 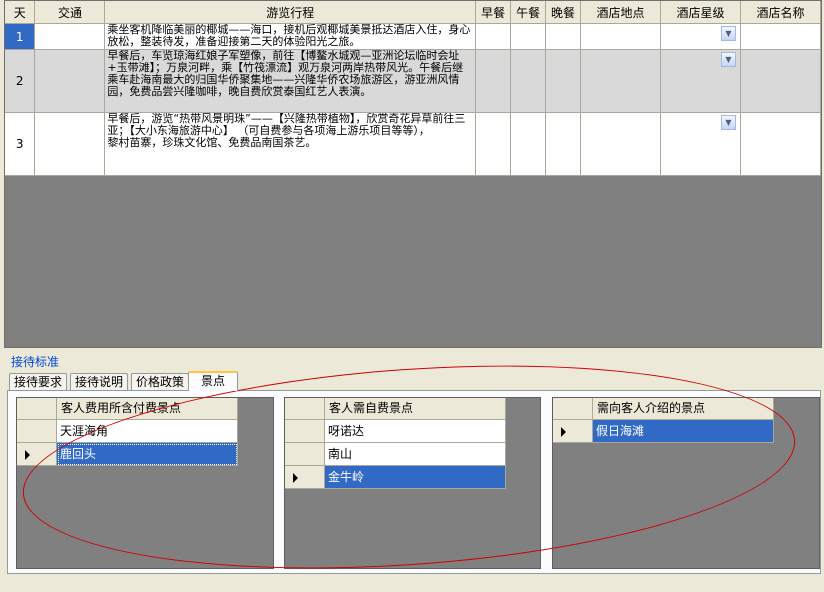 What do you see at coordinates (20, 81) in the screenshot?
I see `day-cell: 2` at bounding box center [20, 81].